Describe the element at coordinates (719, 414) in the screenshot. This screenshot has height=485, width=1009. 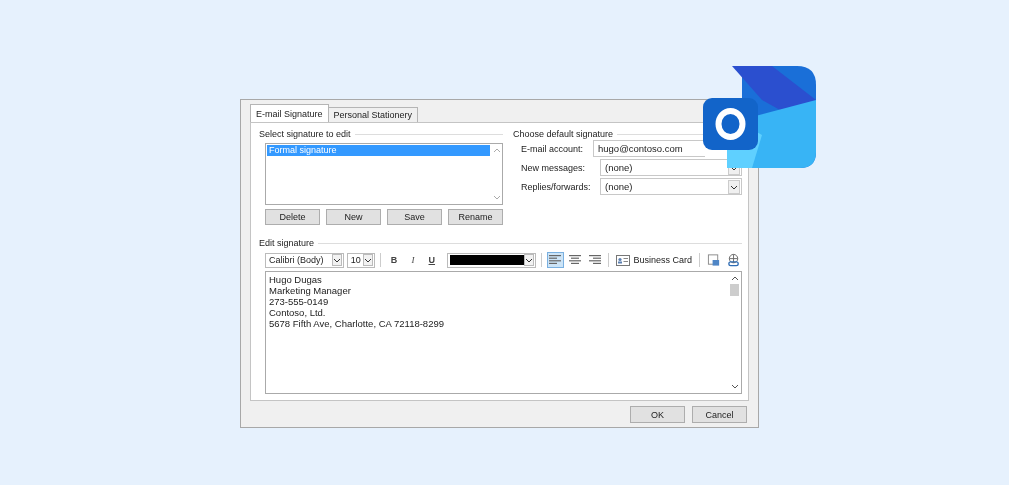
I see `dialog-button: Cancel` at that location.